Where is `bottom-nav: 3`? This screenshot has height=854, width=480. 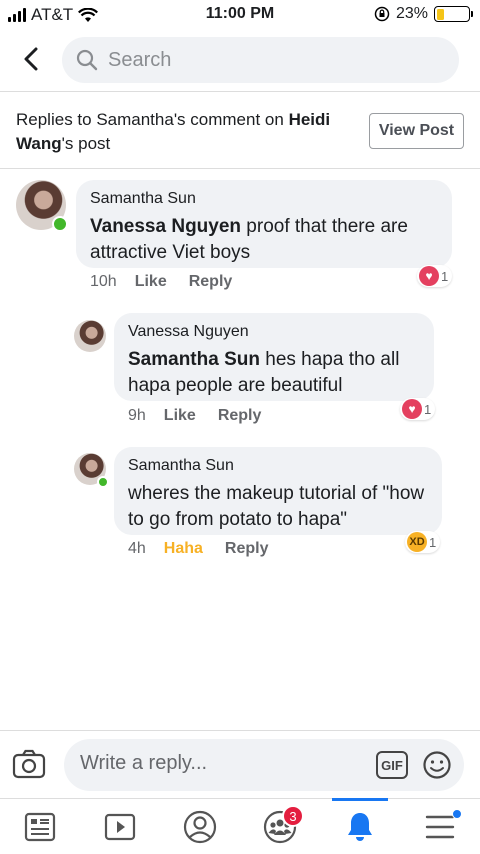 bottom-nav: 3 is located at coordinates (240, 826).